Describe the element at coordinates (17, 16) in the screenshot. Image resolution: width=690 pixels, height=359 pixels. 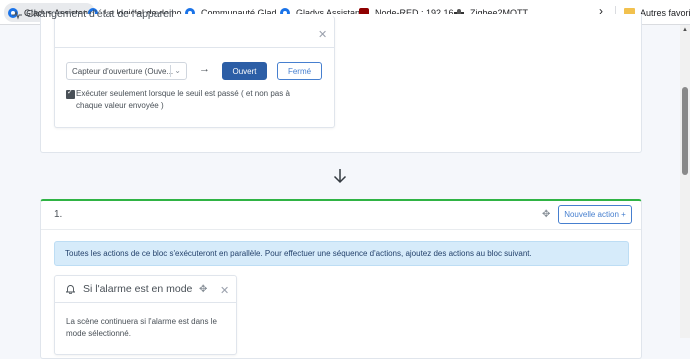
I see `activity-icon` at that location.